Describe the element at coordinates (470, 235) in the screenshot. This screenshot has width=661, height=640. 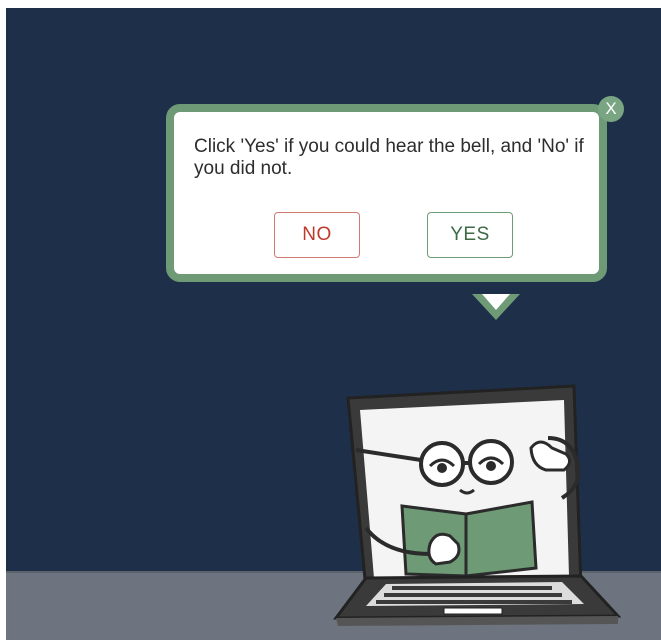
I see `yes-button: YES` at that location.